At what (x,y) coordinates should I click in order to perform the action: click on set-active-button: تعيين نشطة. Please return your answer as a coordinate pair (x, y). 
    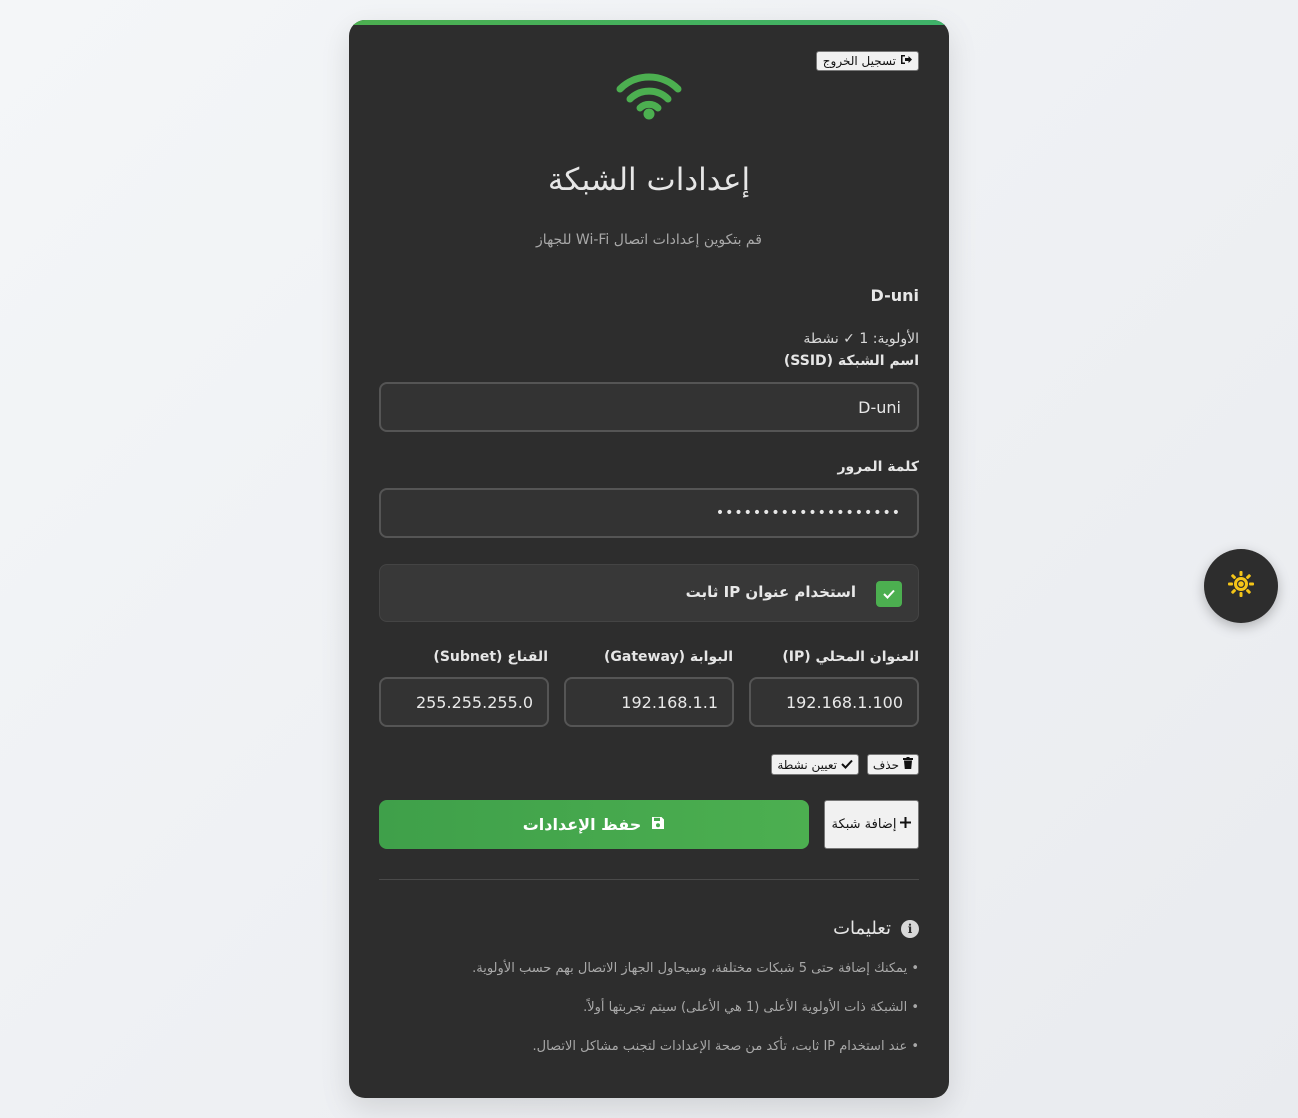
    Looking at the image, I should click on (815, 764).